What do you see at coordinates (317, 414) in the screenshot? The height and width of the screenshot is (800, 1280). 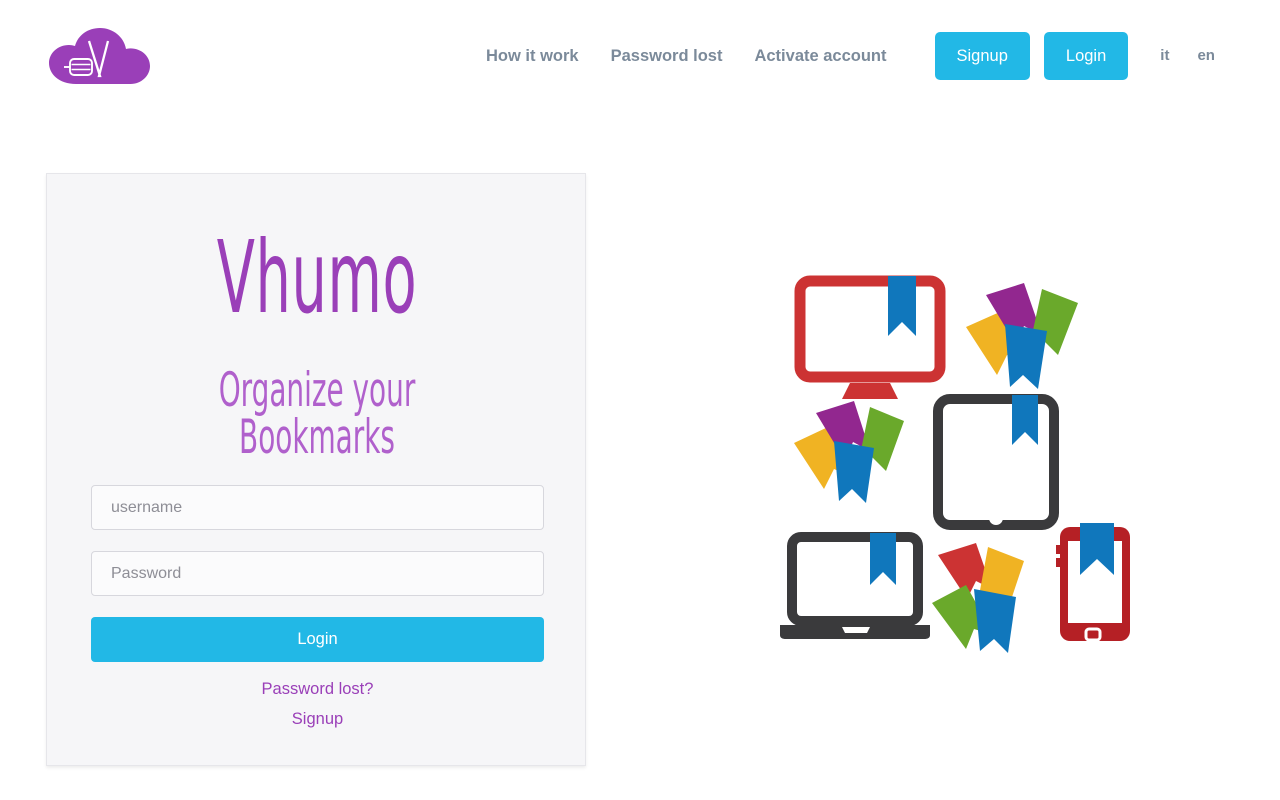 I see `brand-subtitle: Organize your Bookmarks` at bounding box center [317, 414].